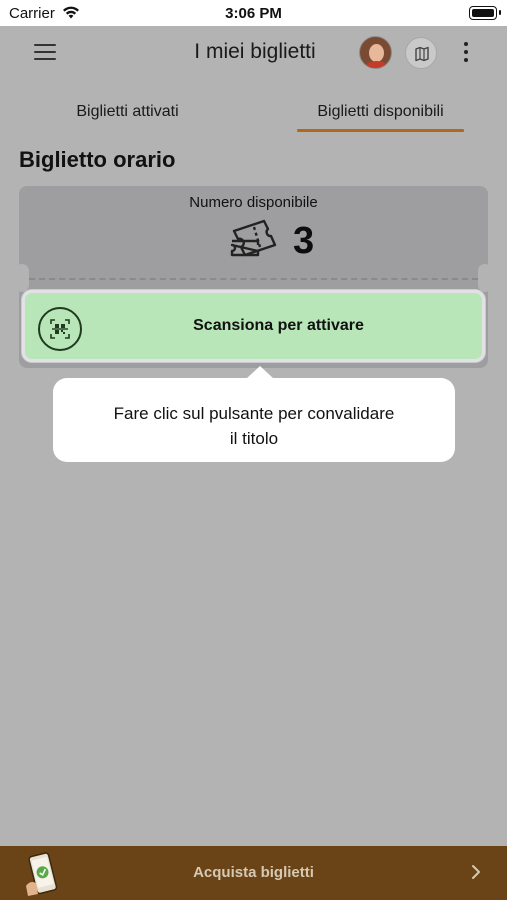  Describe the element at coordinates (380, 114) in the screenshot. I see `tab-available-tickets: Biglietti disponibili` at that location.